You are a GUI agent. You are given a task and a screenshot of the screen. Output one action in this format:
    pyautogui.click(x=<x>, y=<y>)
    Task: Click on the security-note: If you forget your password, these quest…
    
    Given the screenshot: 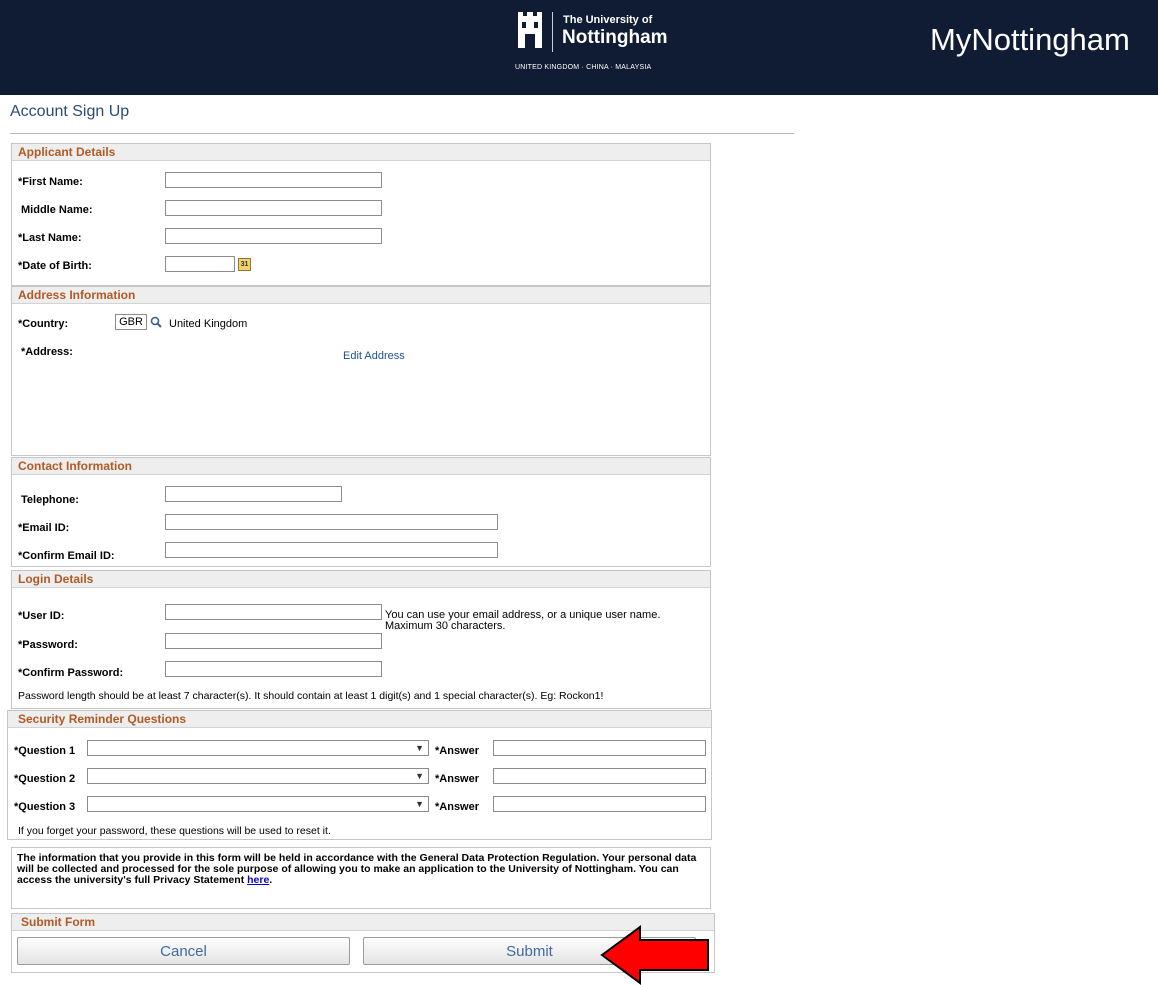 What is the action you would take?
    pyautogui.click(x=174, y=831)
    